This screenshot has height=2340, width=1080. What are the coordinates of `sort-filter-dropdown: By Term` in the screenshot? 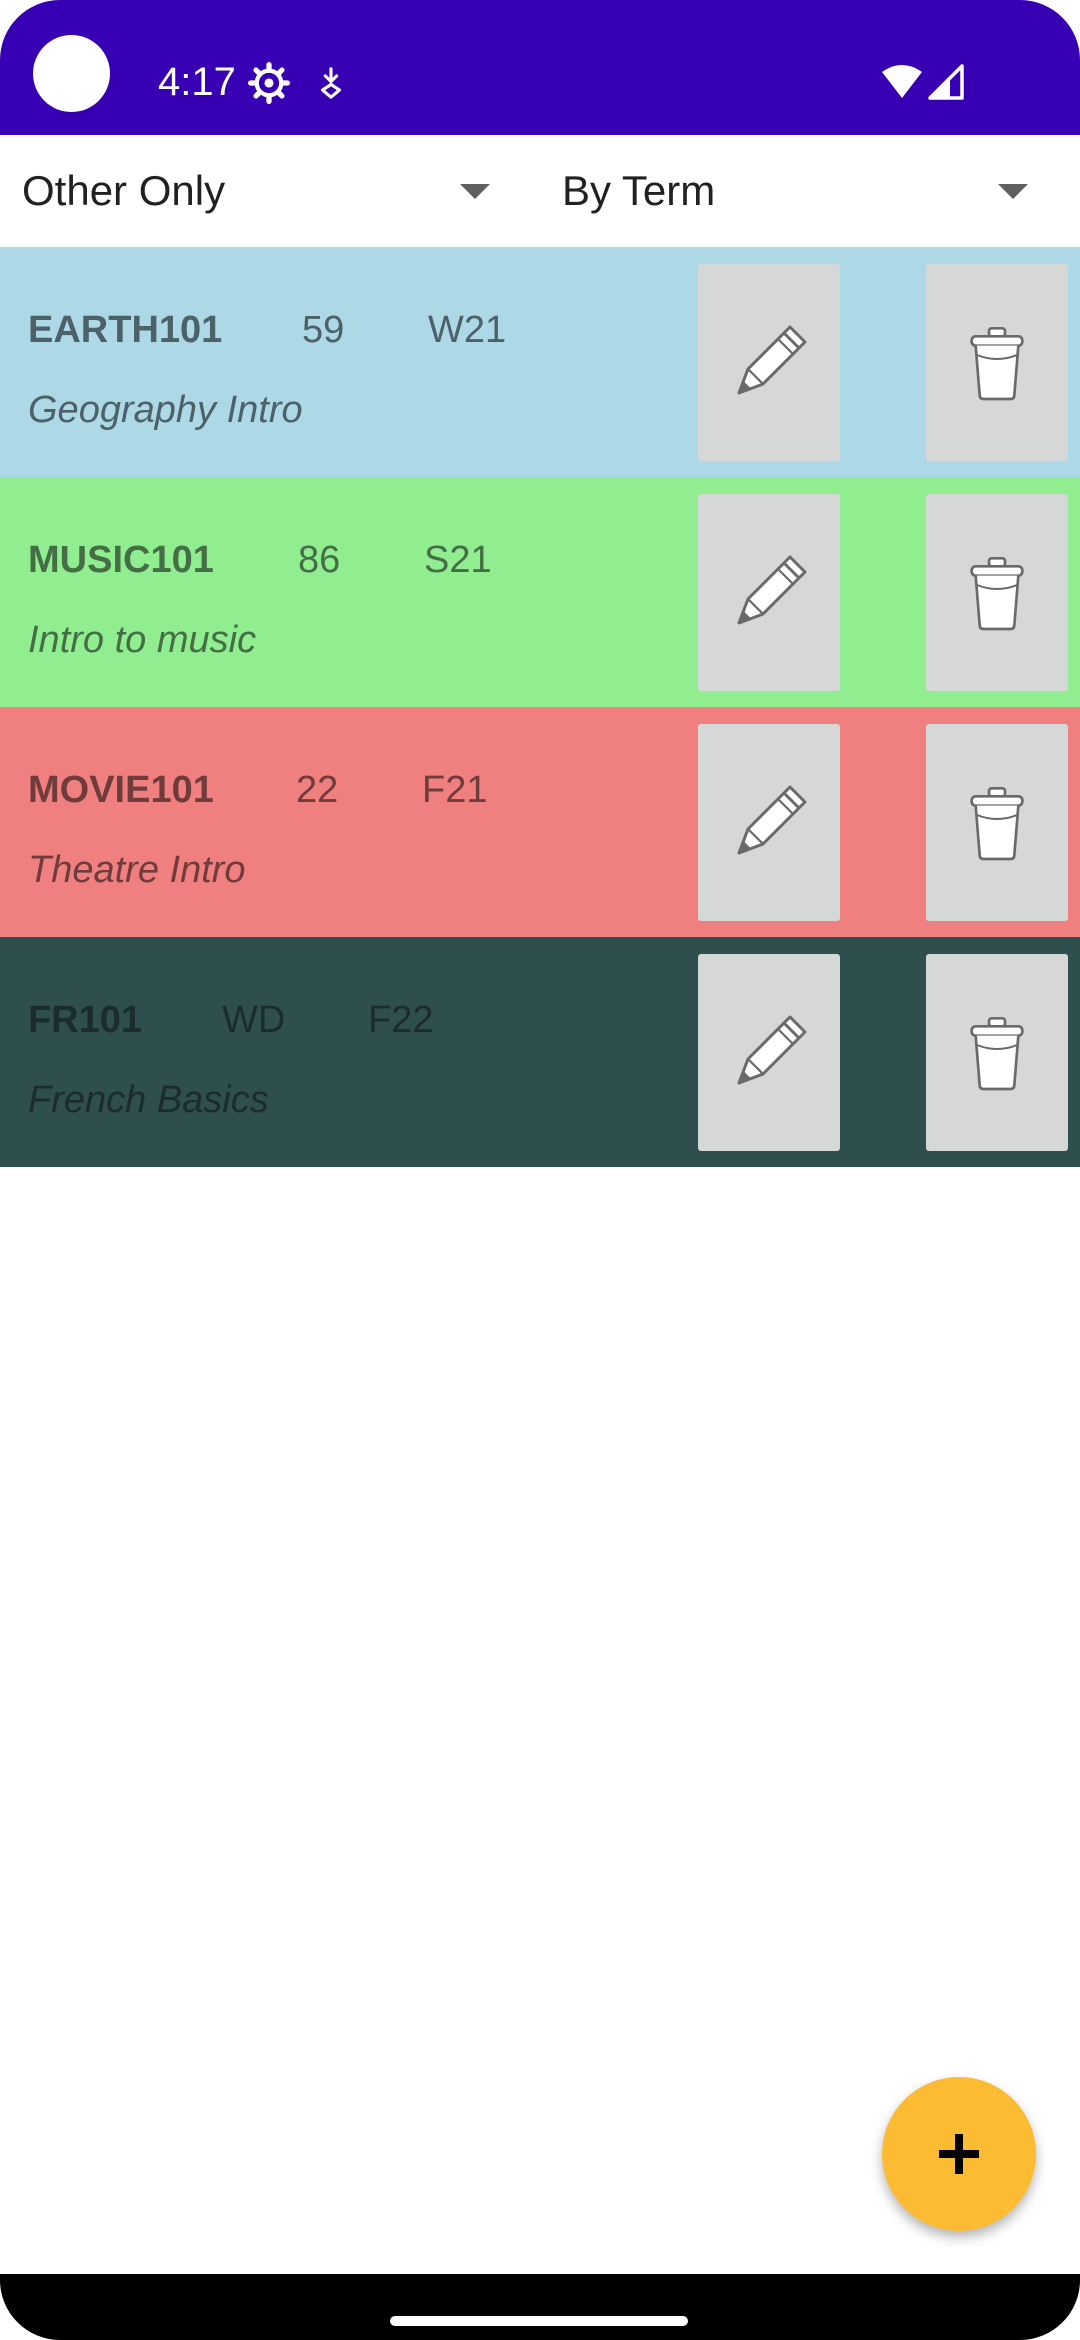 It's located at (797, 191).